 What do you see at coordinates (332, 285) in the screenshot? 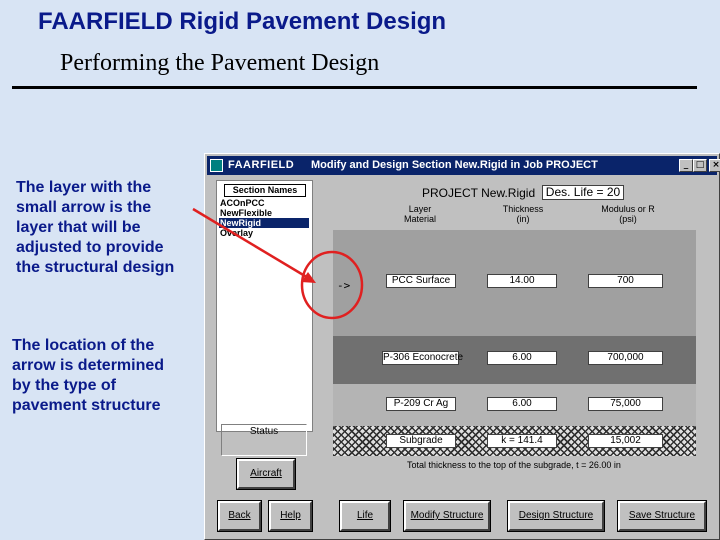
I see `annotation-circle` at bounding box center [332, 285].